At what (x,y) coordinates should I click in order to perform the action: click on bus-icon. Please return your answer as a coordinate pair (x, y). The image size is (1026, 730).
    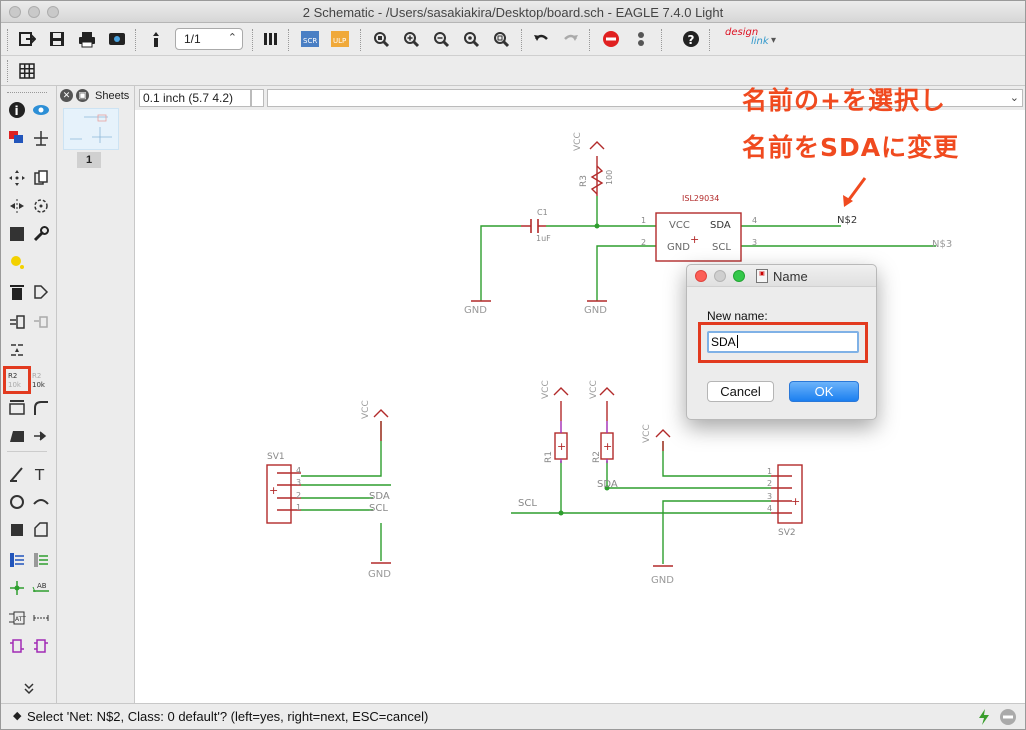
    Looking at the image, I should click on (17, 560).